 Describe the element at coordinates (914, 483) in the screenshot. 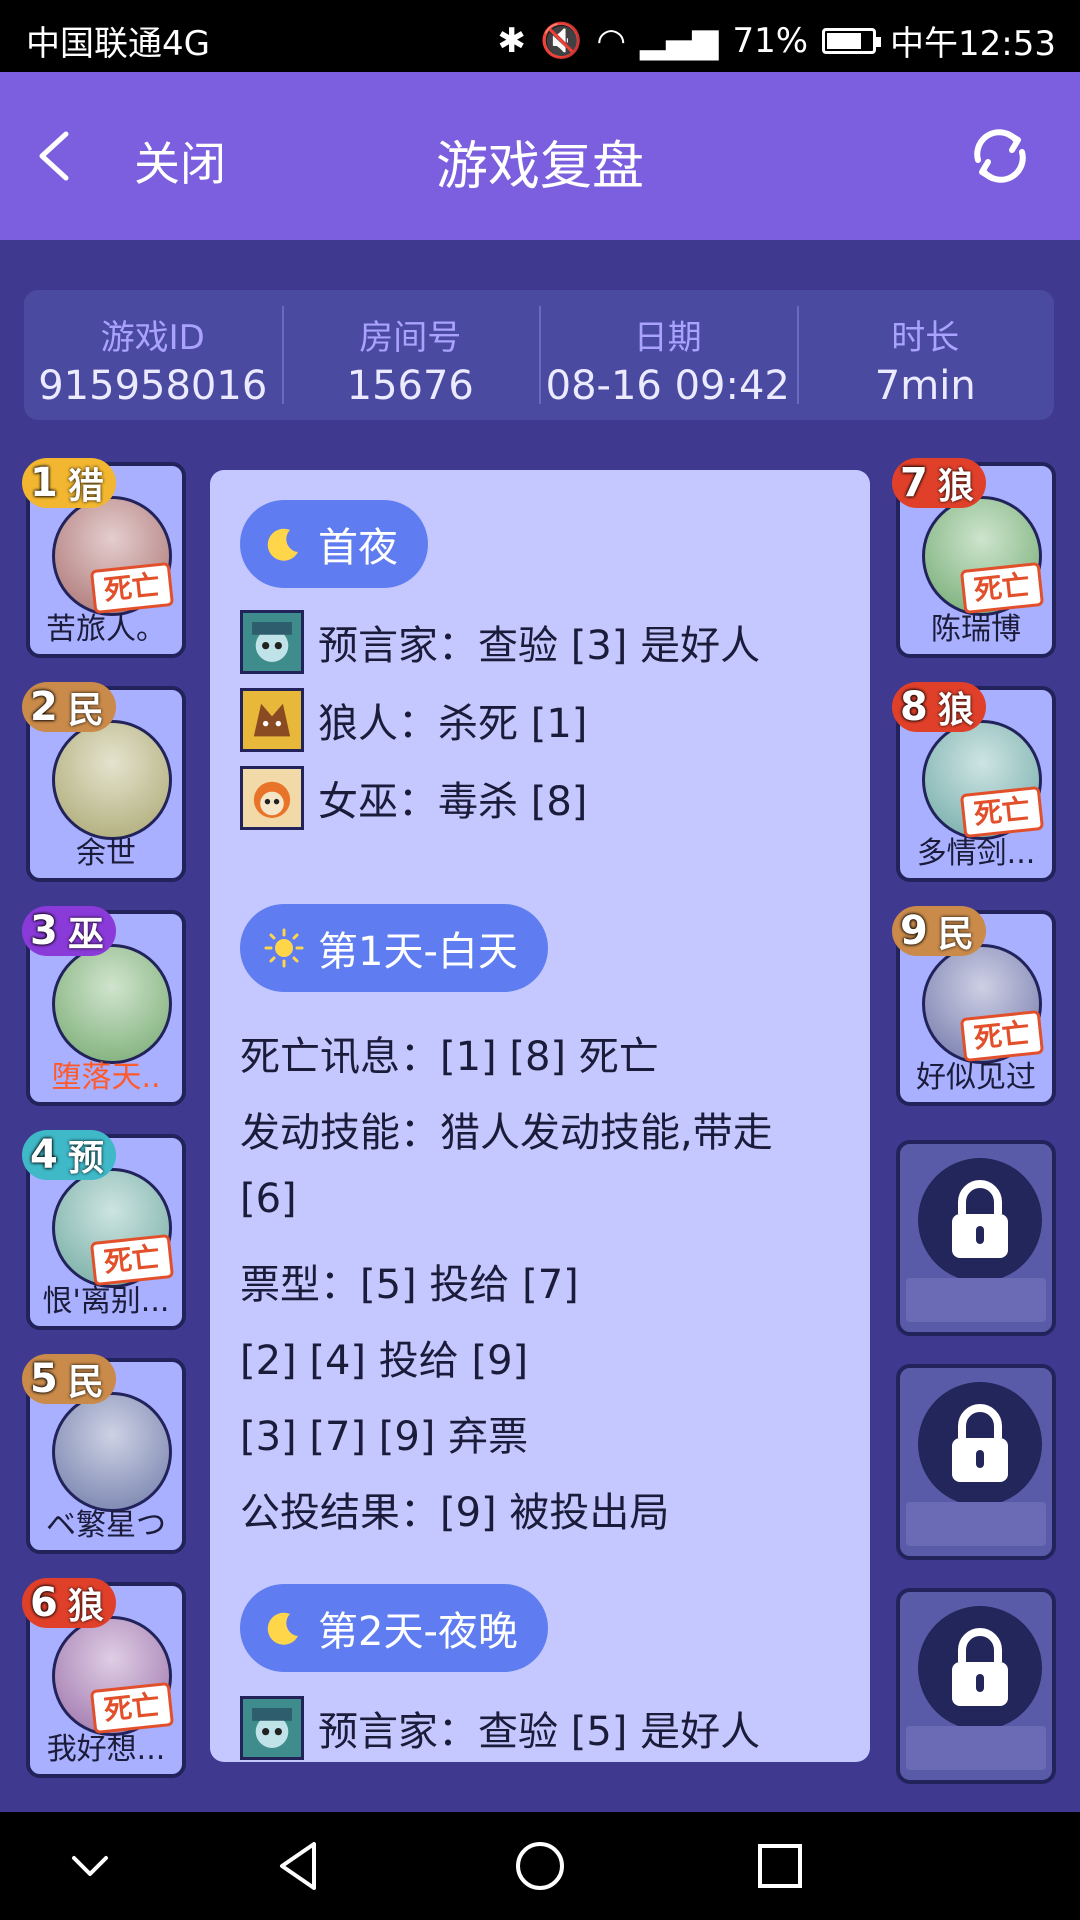

I see `seat-number: 7` at that location.